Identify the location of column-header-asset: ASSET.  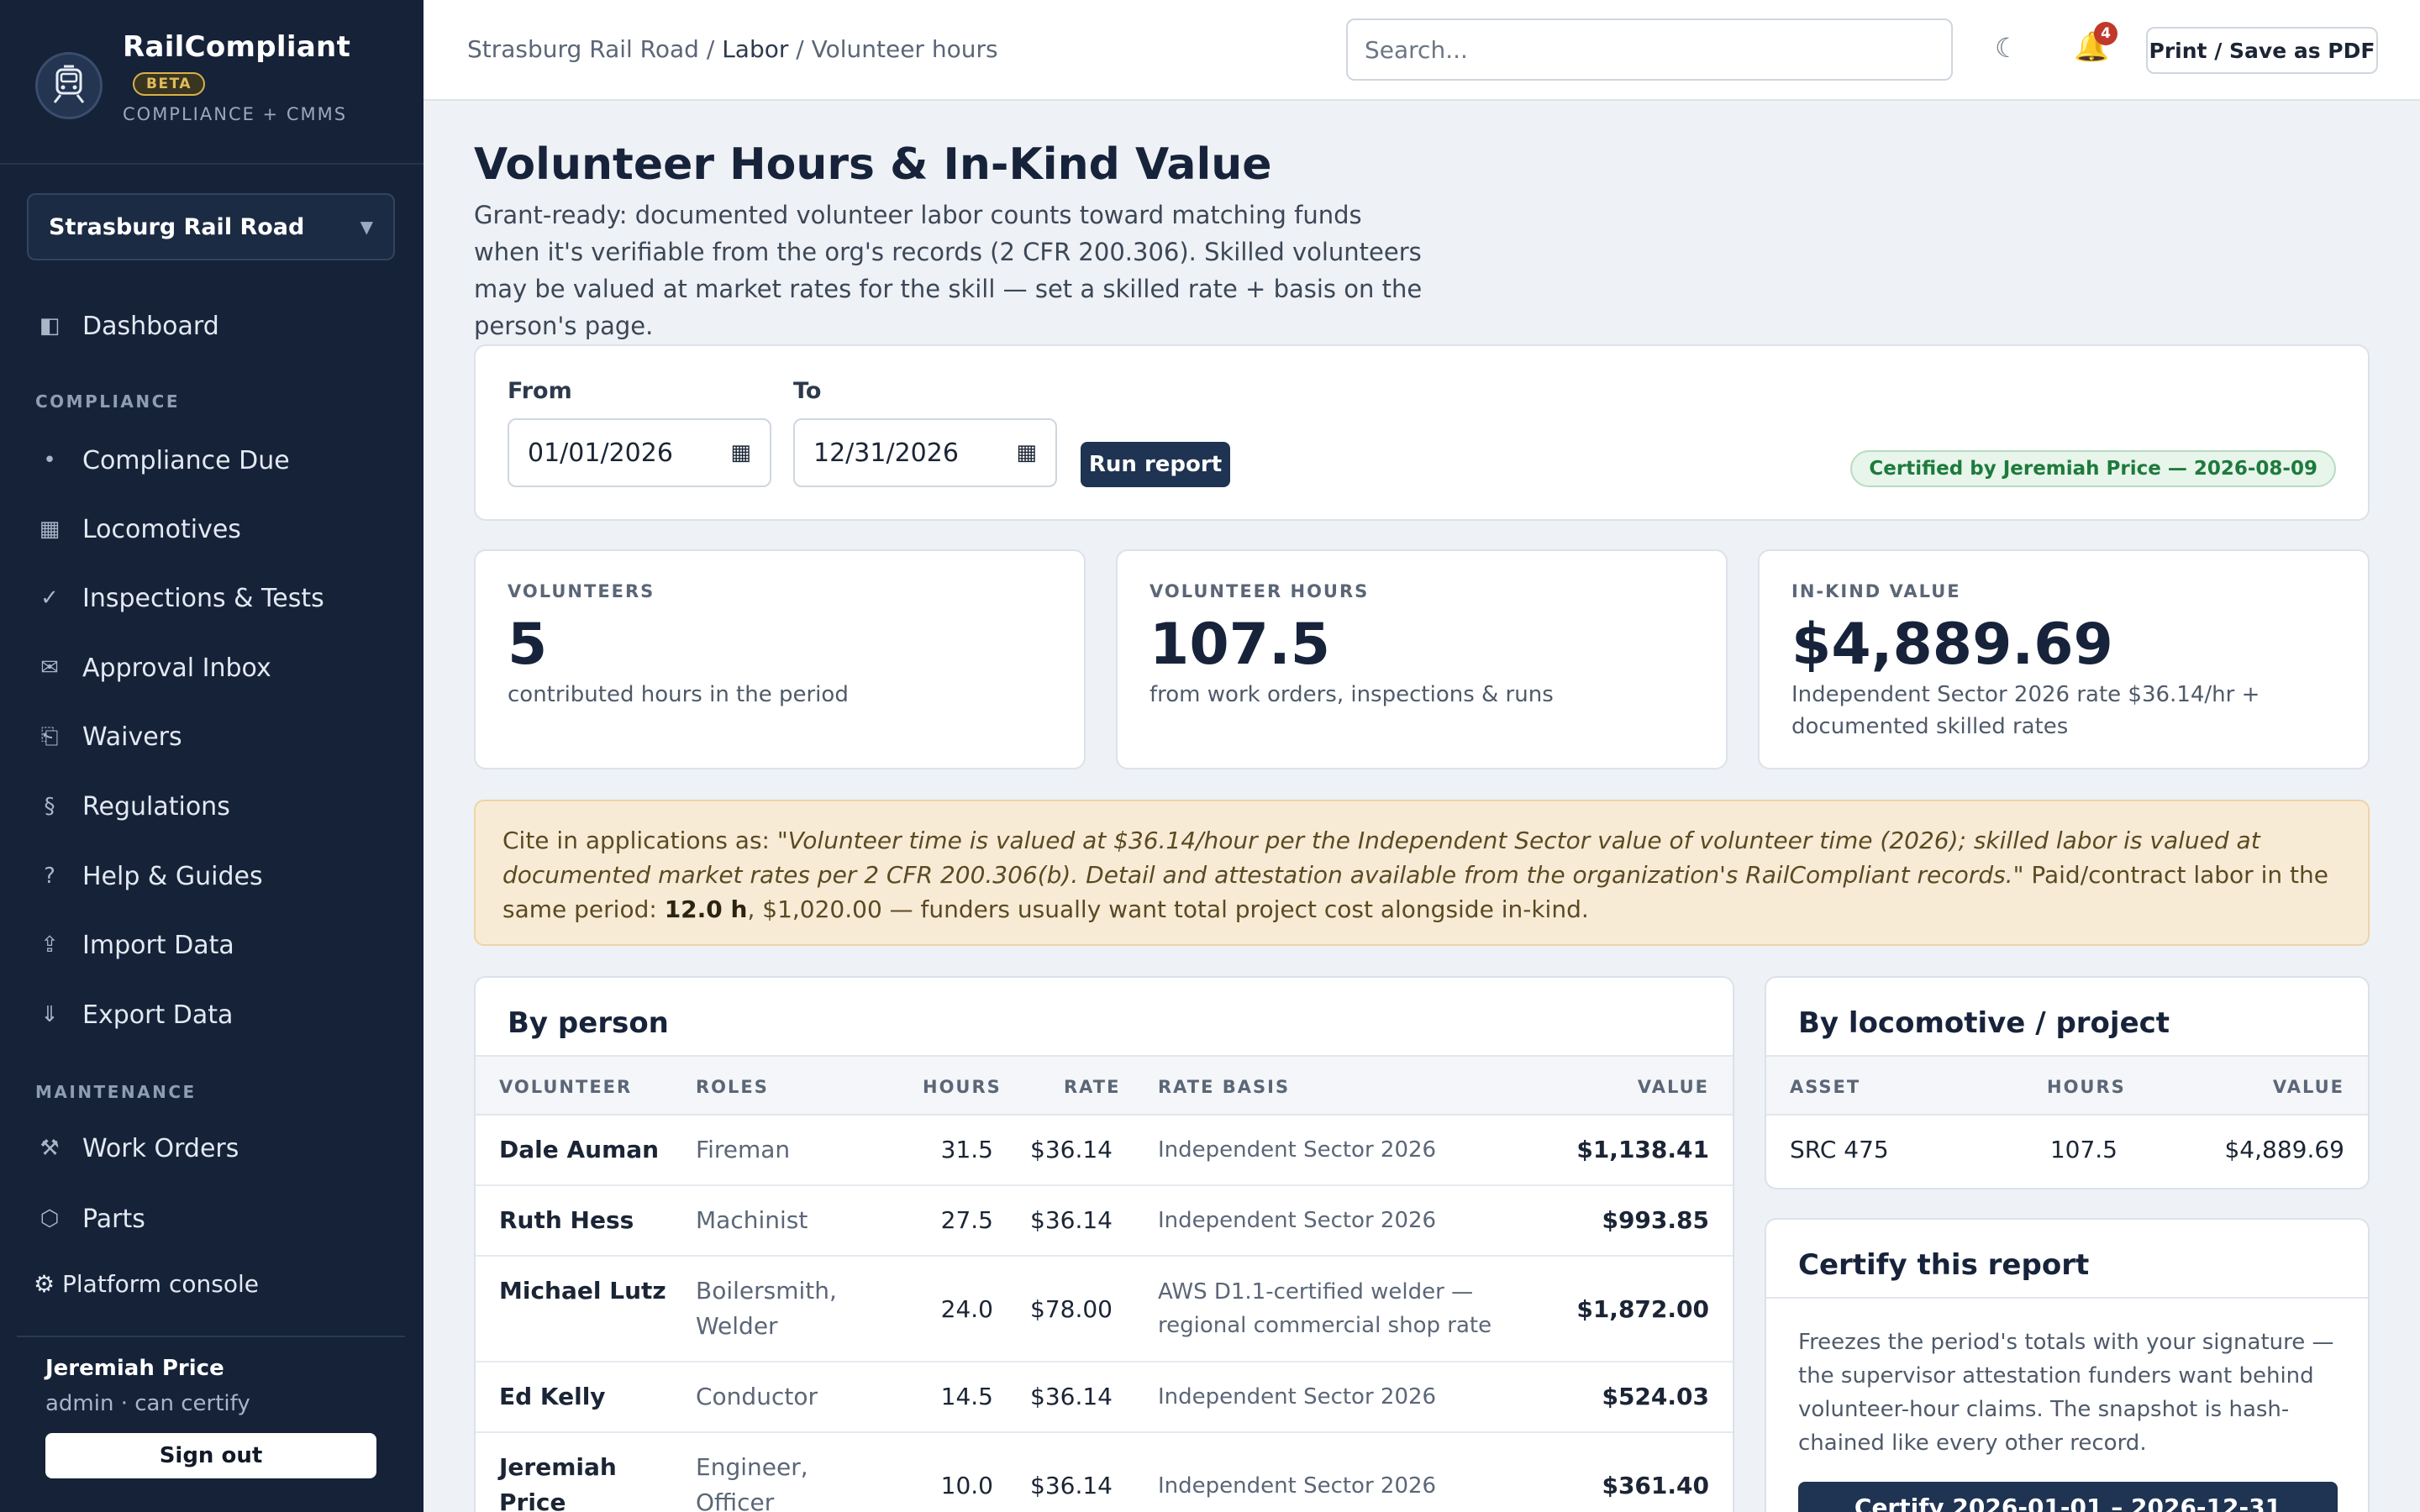
(1825, 1087).